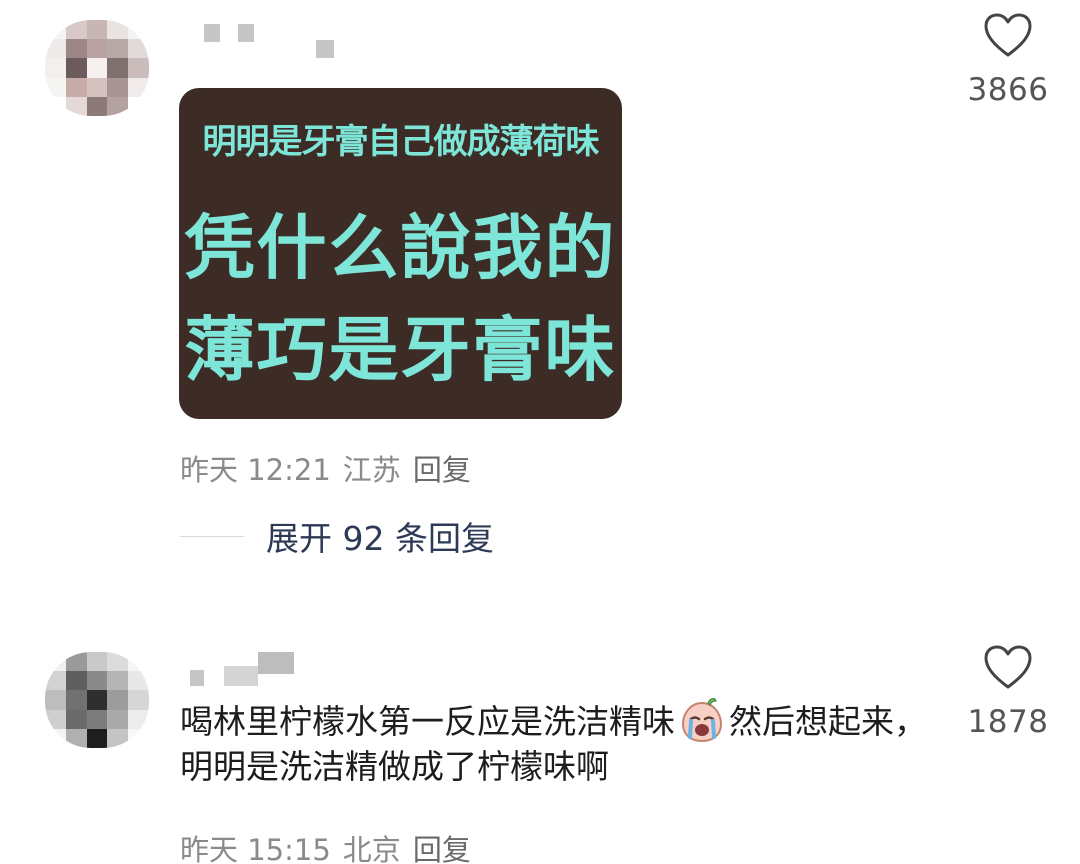 The height and width of the screenshot is (864, 1080). I want to click on sticker-caption-main-2: 薄巧是牙膏味, so click(400, 349).